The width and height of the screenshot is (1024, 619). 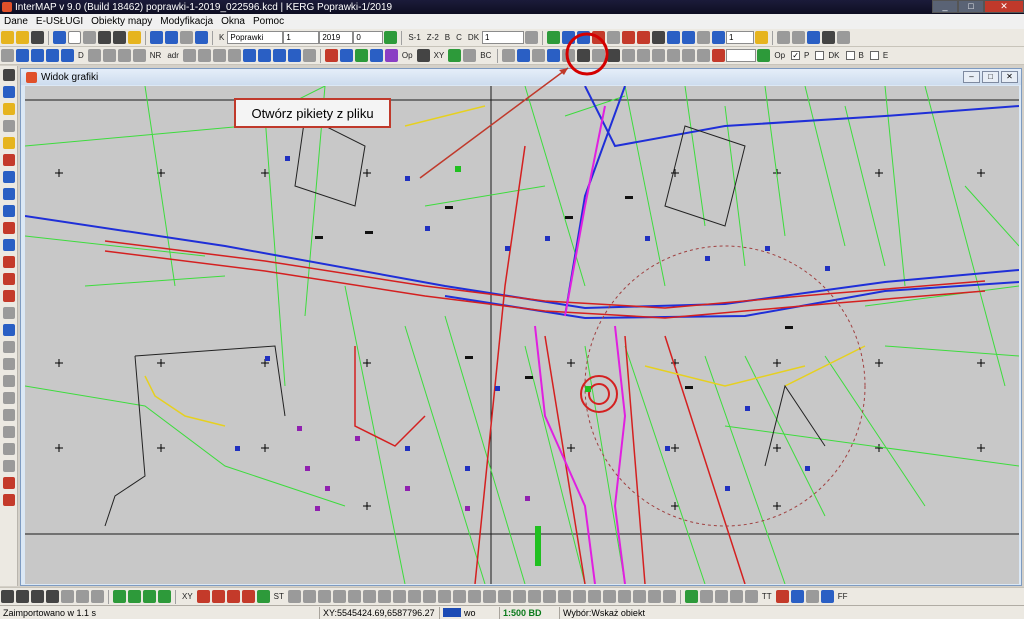 What do you see at coordinates (16, 21) in the screenshot?
I see `menu-dane: Dane` at bounding box center [16, 21].